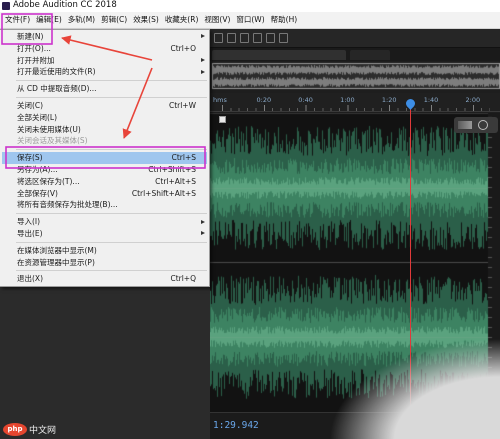 The height and width of the screenshot is (439, 500). What do you see at coordinates (355, 76) in the screenshot?
I see `overview-waveform` at bounding box center [355, 76].